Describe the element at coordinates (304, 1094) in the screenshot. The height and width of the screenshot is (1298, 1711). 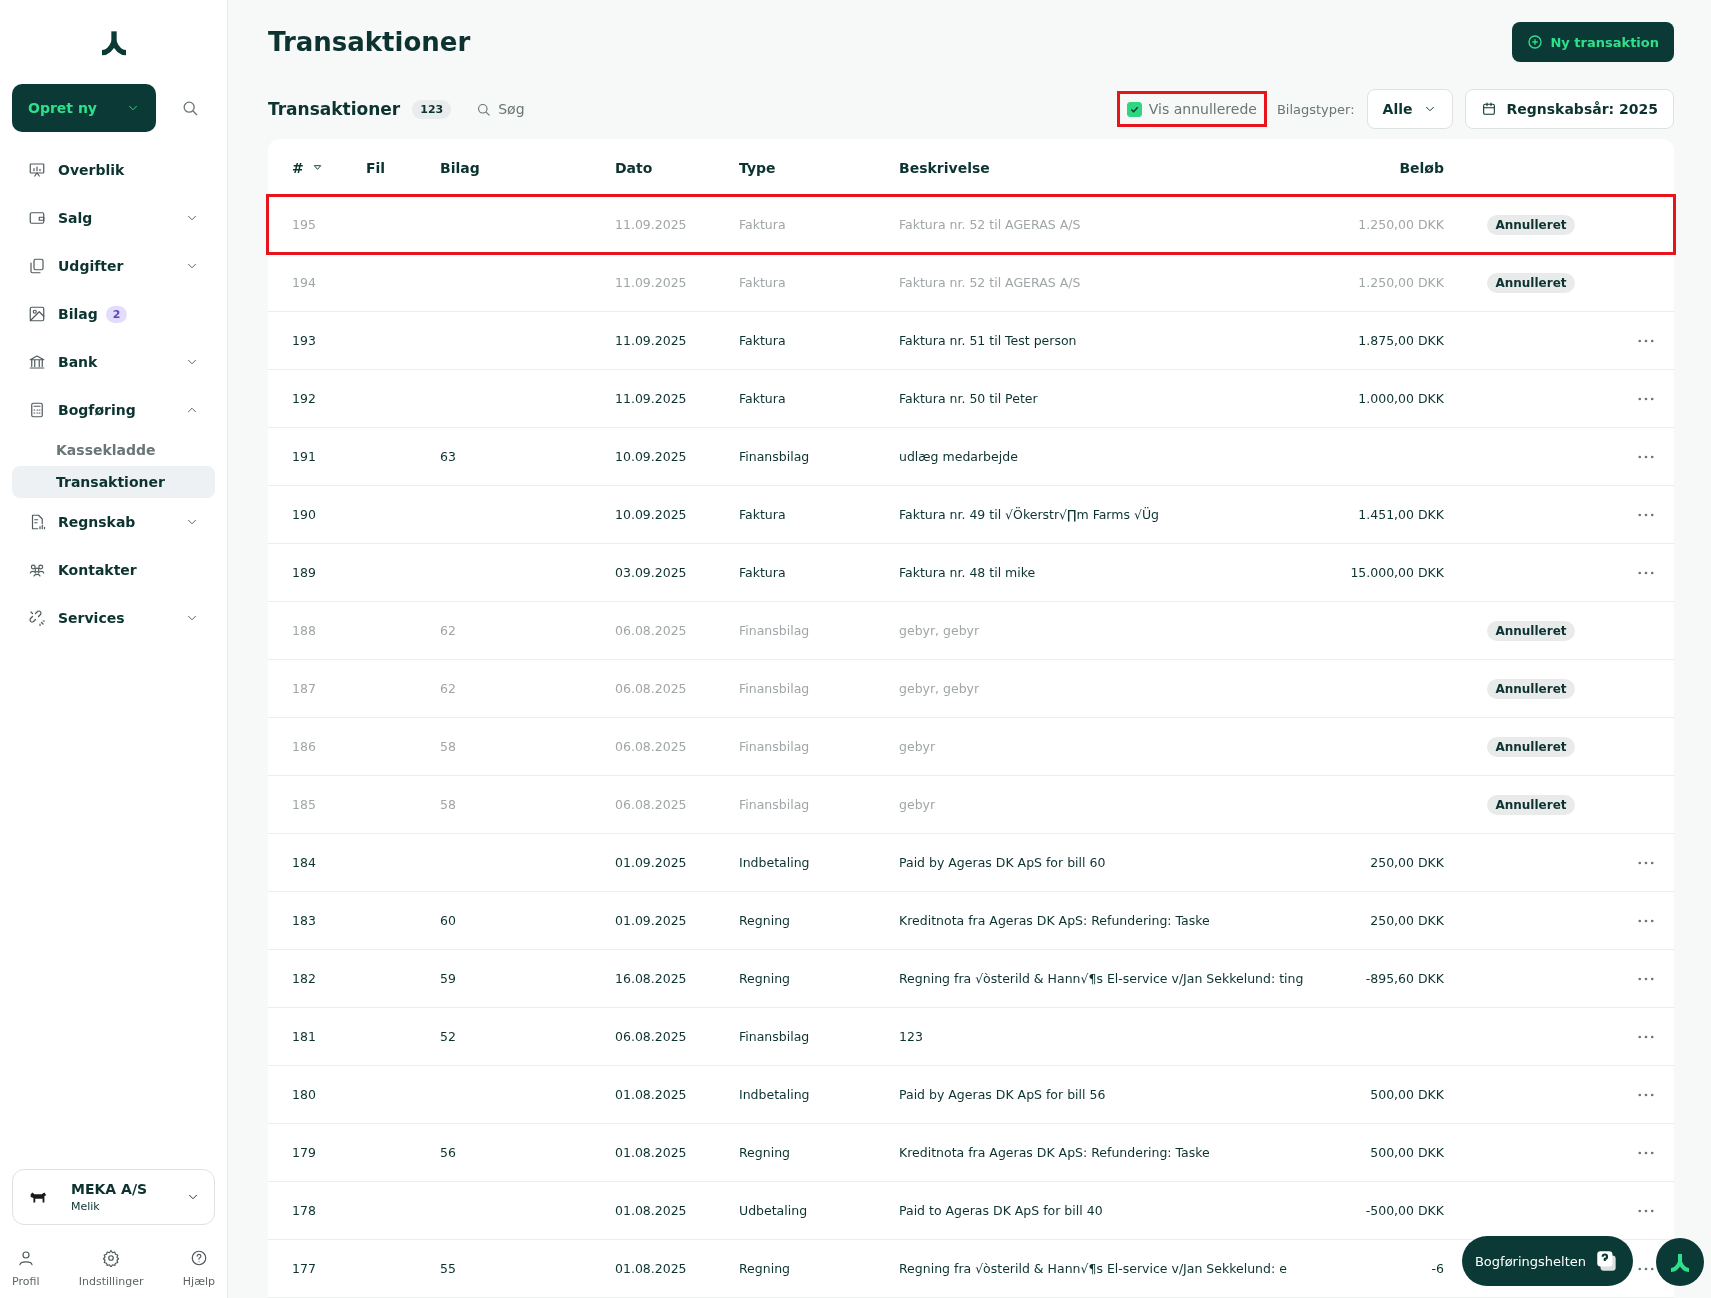
I see `table-cell-text: 180` at that location.